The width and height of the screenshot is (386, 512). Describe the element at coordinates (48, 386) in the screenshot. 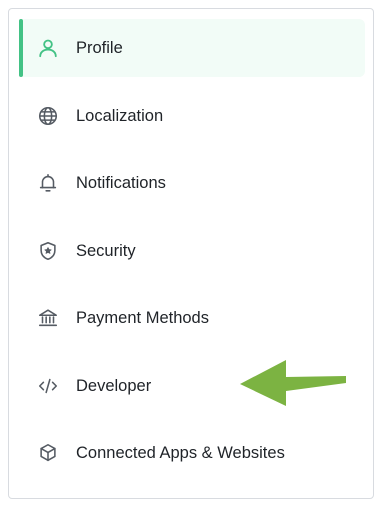

I see `code-icon` at that location.